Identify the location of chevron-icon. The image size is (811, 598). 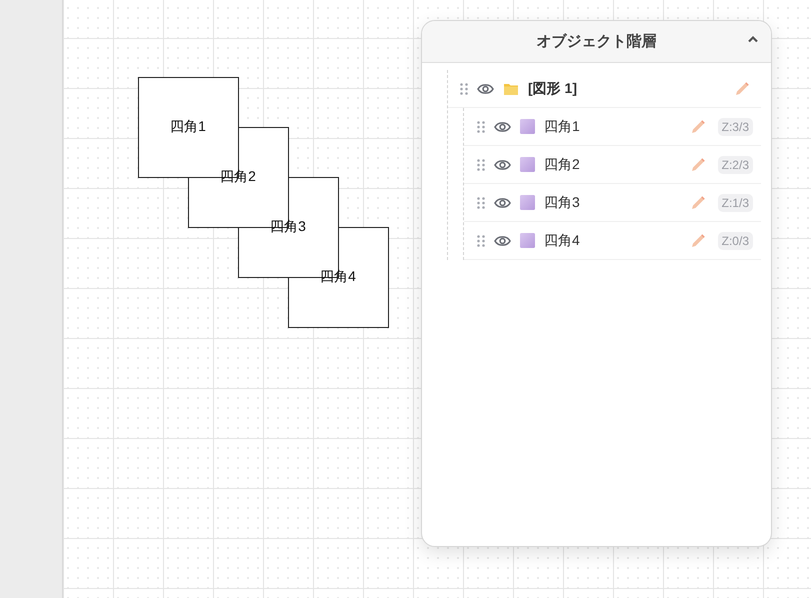
(753, 39).